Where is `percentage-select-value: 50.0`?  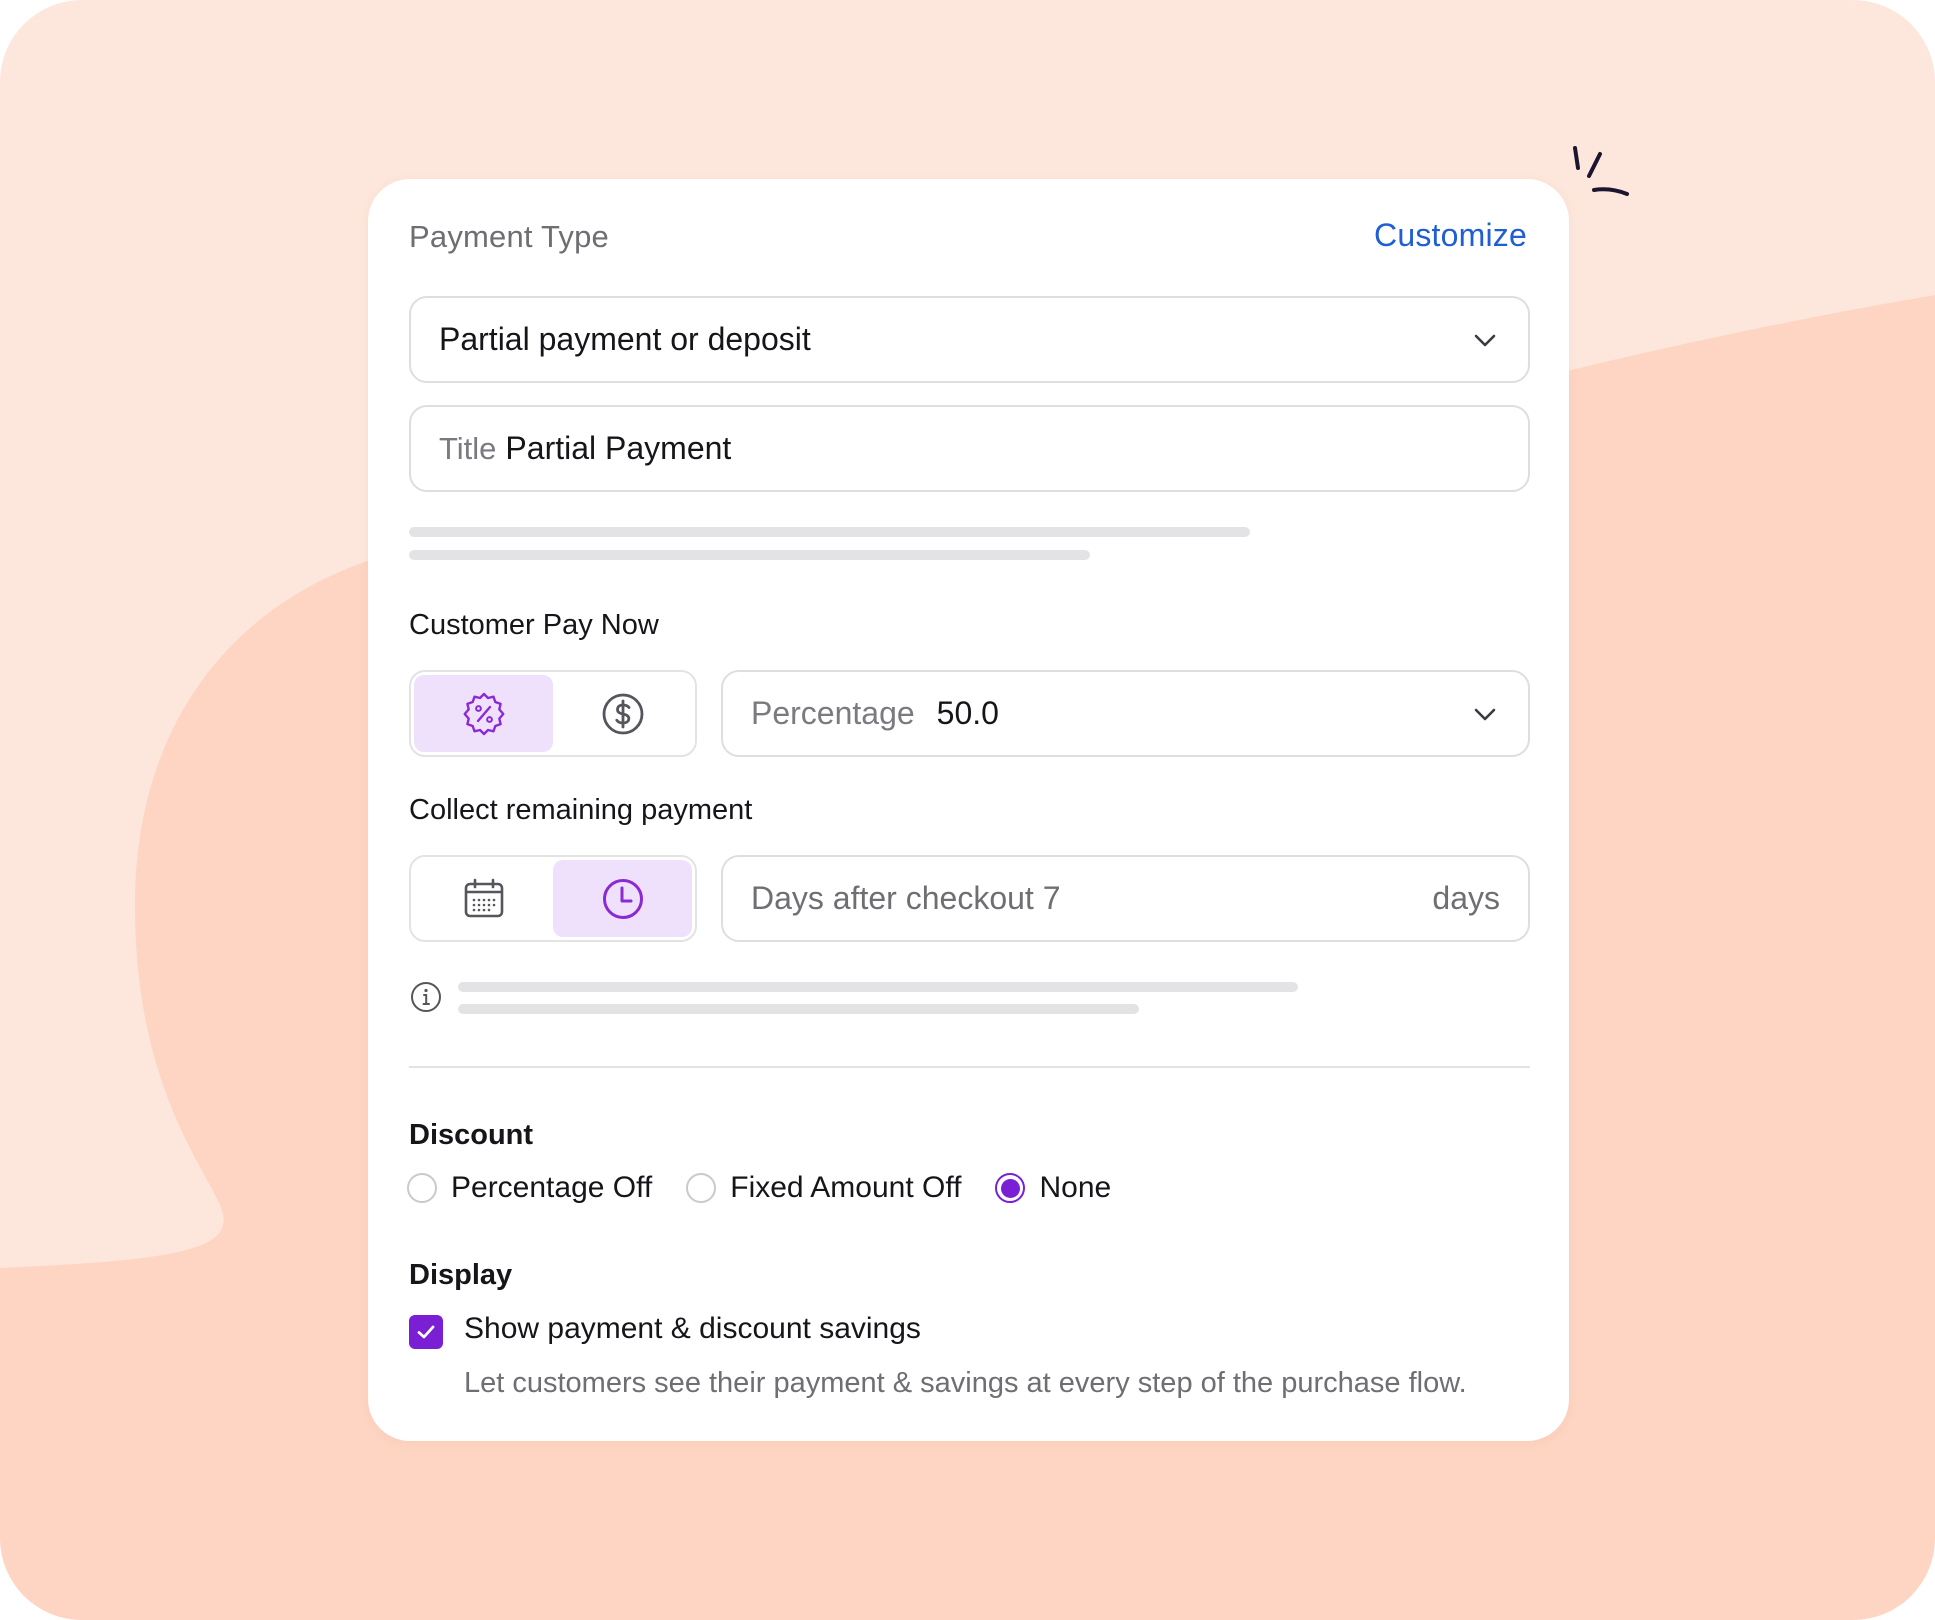
percentage-select-value: 50.0 is located at coordinates (967, 713).